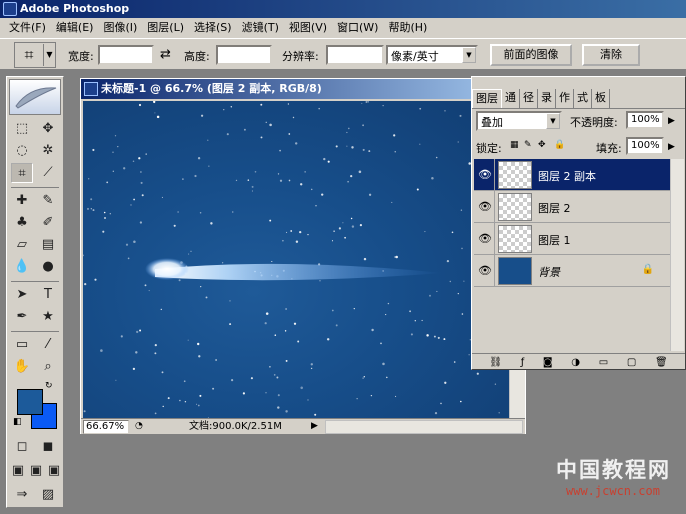 This screenshot has height=514, width=686. I want to click on layer-row: 👁 背景 🔒, so click(572, 271).